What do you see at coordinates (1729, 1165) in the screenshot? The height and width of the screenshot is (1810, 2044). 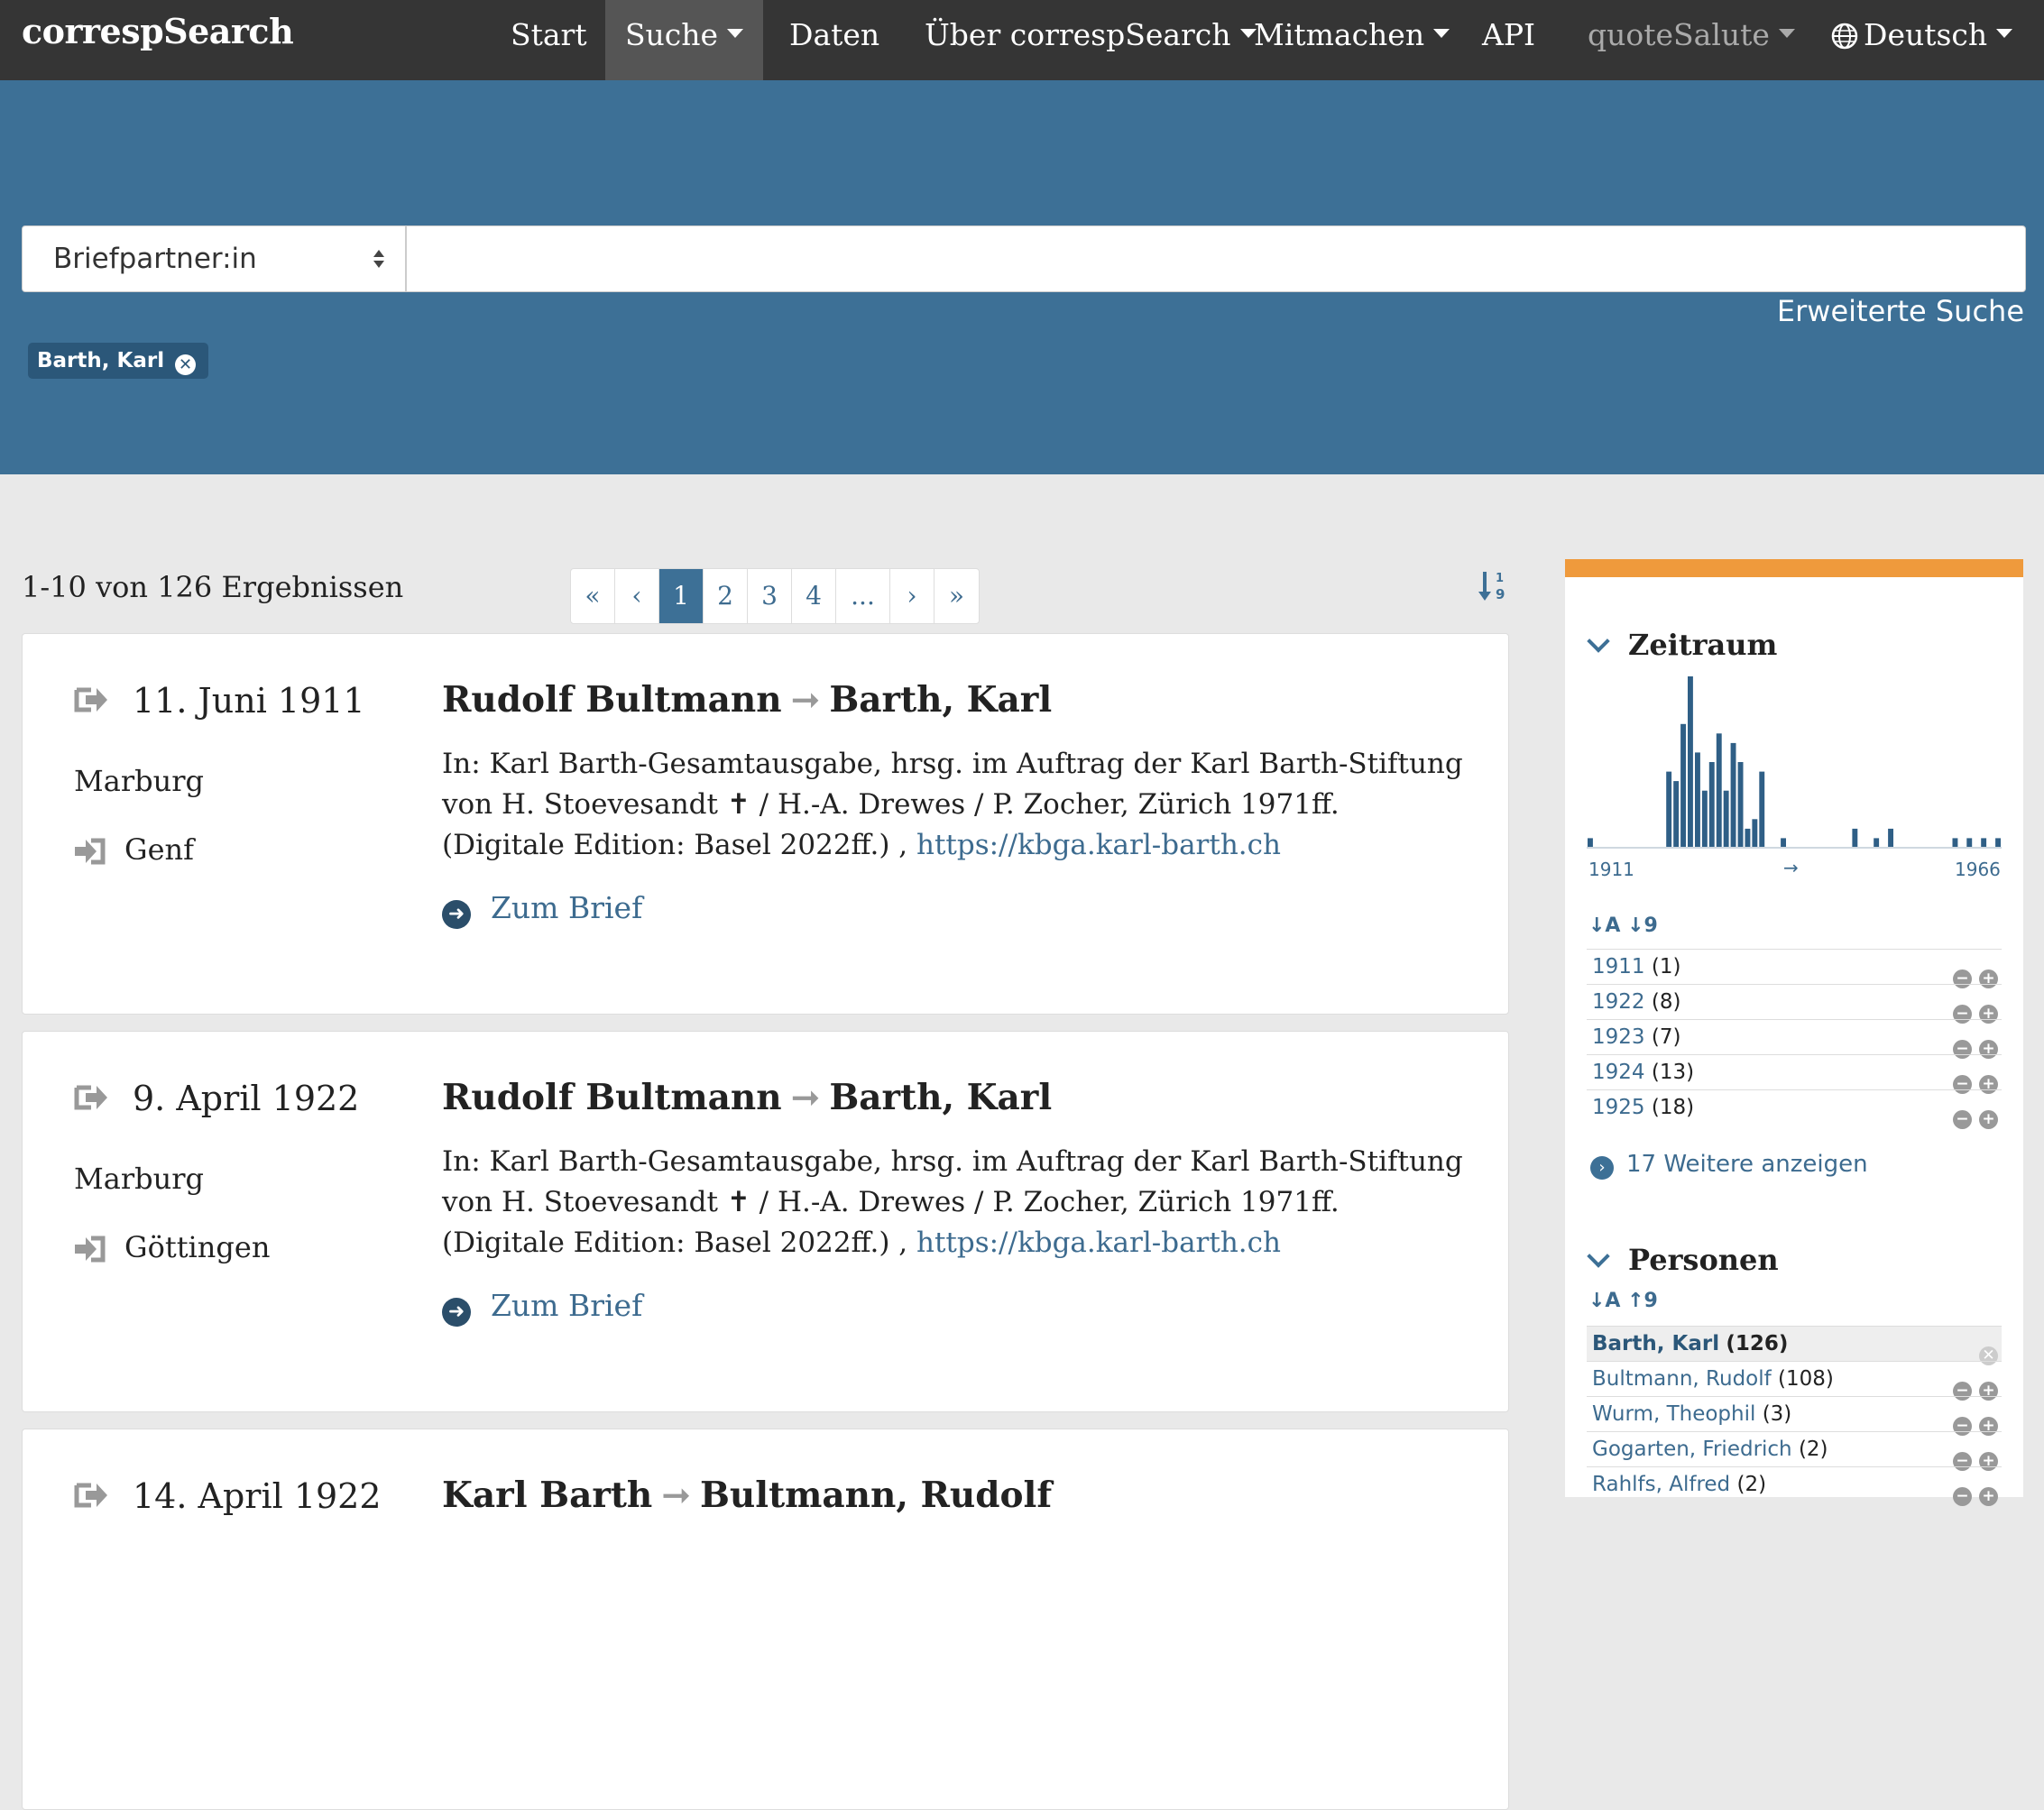 I see `show-more-years-link: › 17 Weitere anzeigen` at bounding box center [1729, 1165].